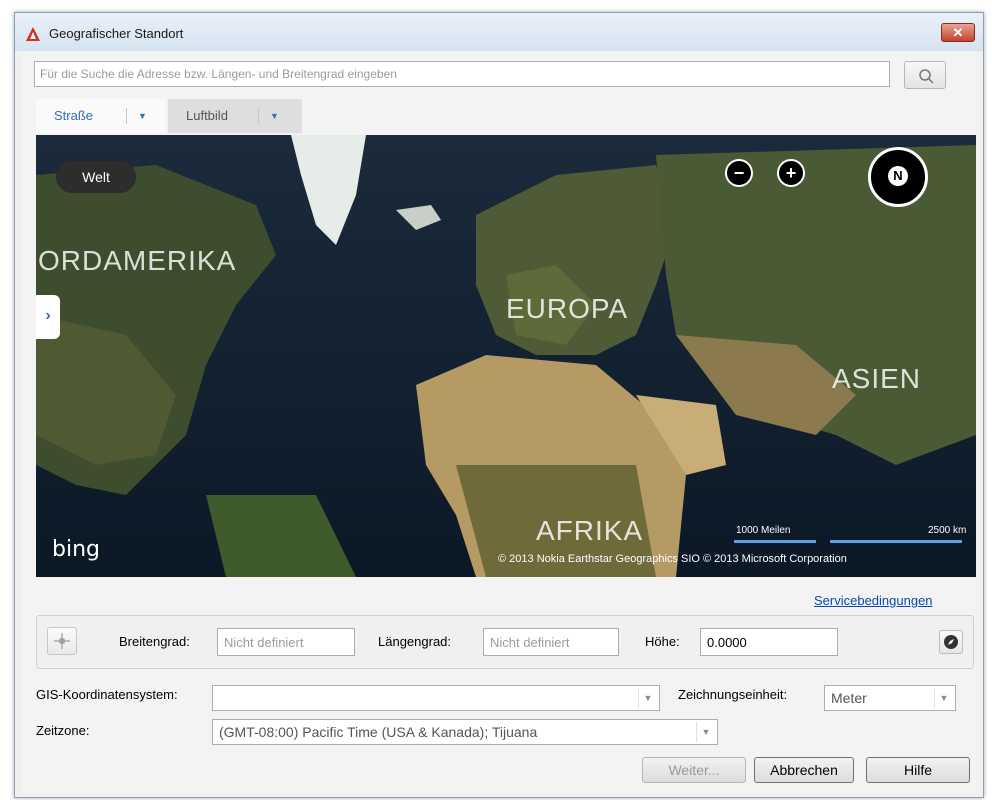 This screenshot has height=800, width=992. What do you see at coordinates (849, 698) in the screenshot?
I see `units-value: Meter` at bounding box center [849, 698].